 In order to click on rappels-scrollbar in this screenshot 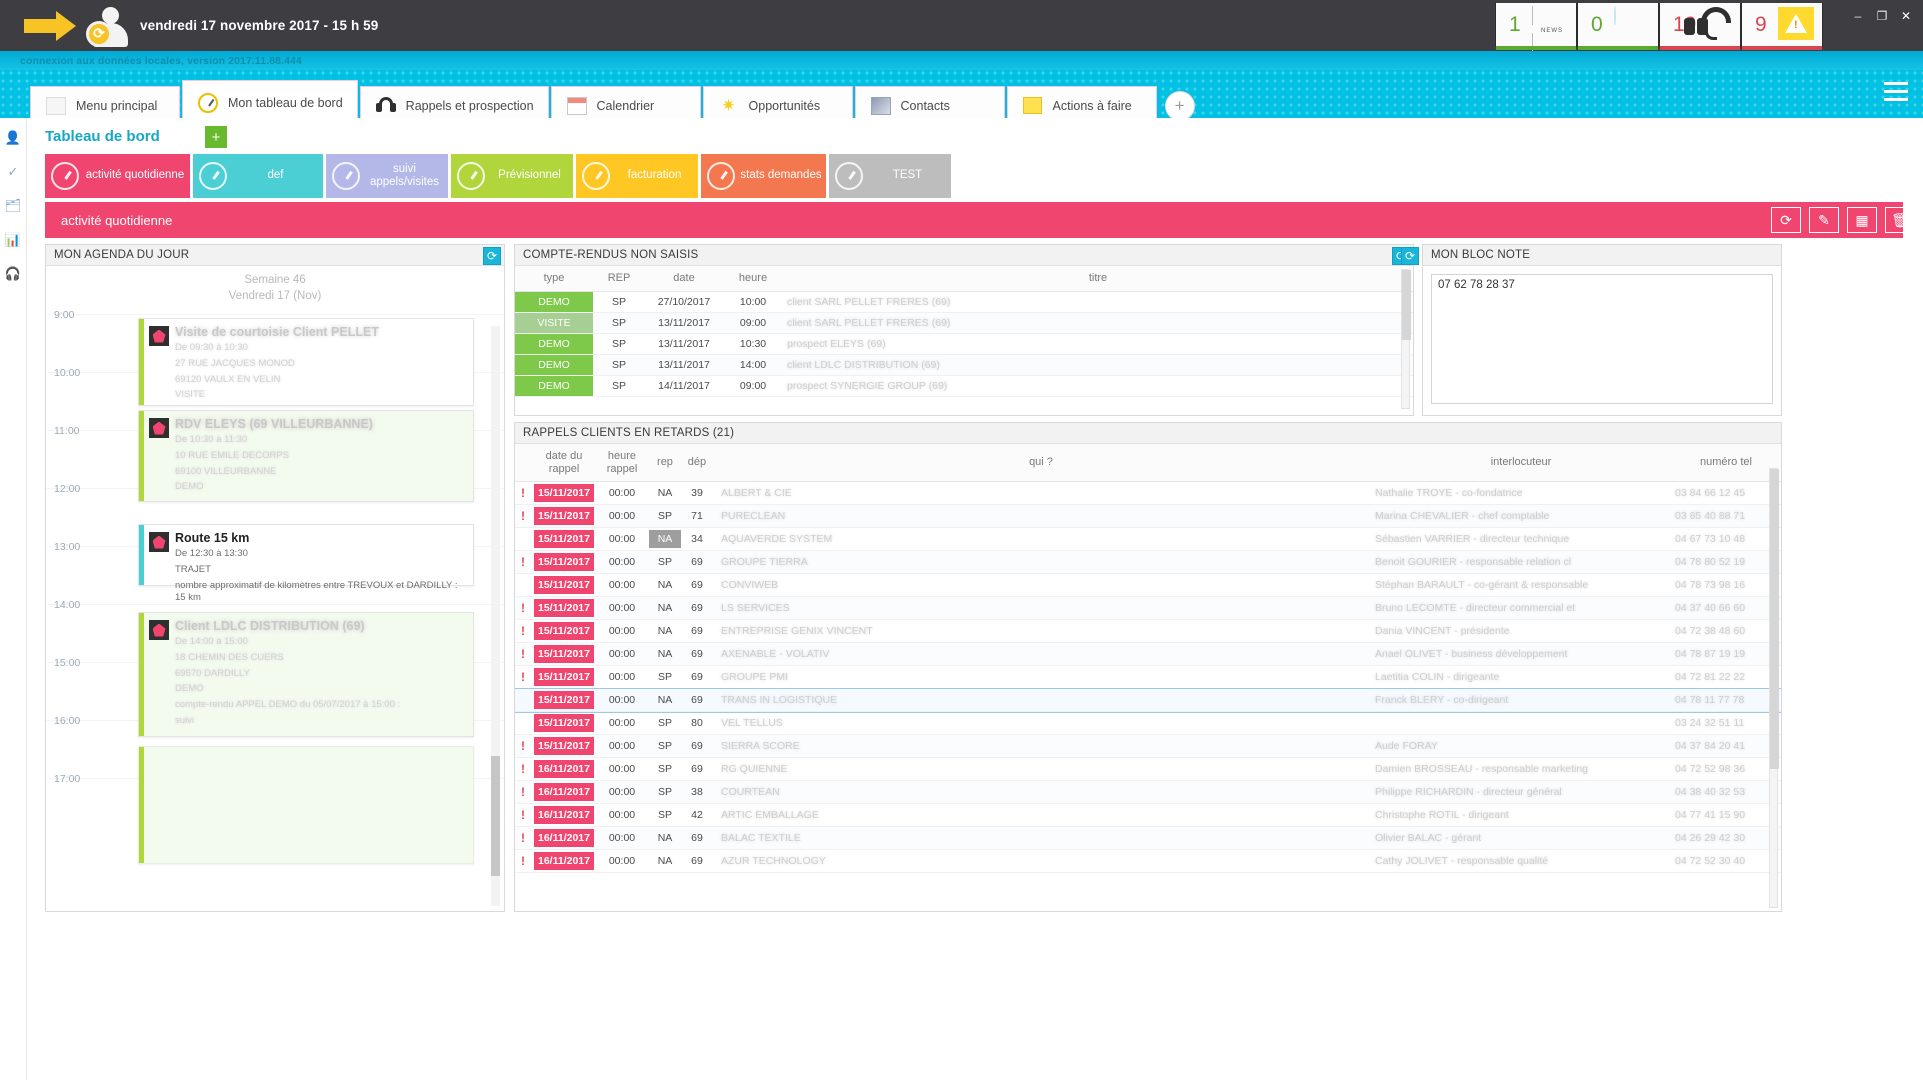, I will do `click(1774, 688)`.